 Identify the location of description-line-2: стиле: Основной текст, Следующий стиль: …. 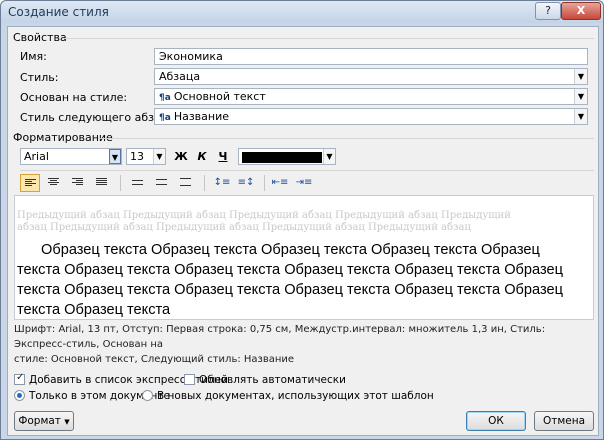
(154, 359).